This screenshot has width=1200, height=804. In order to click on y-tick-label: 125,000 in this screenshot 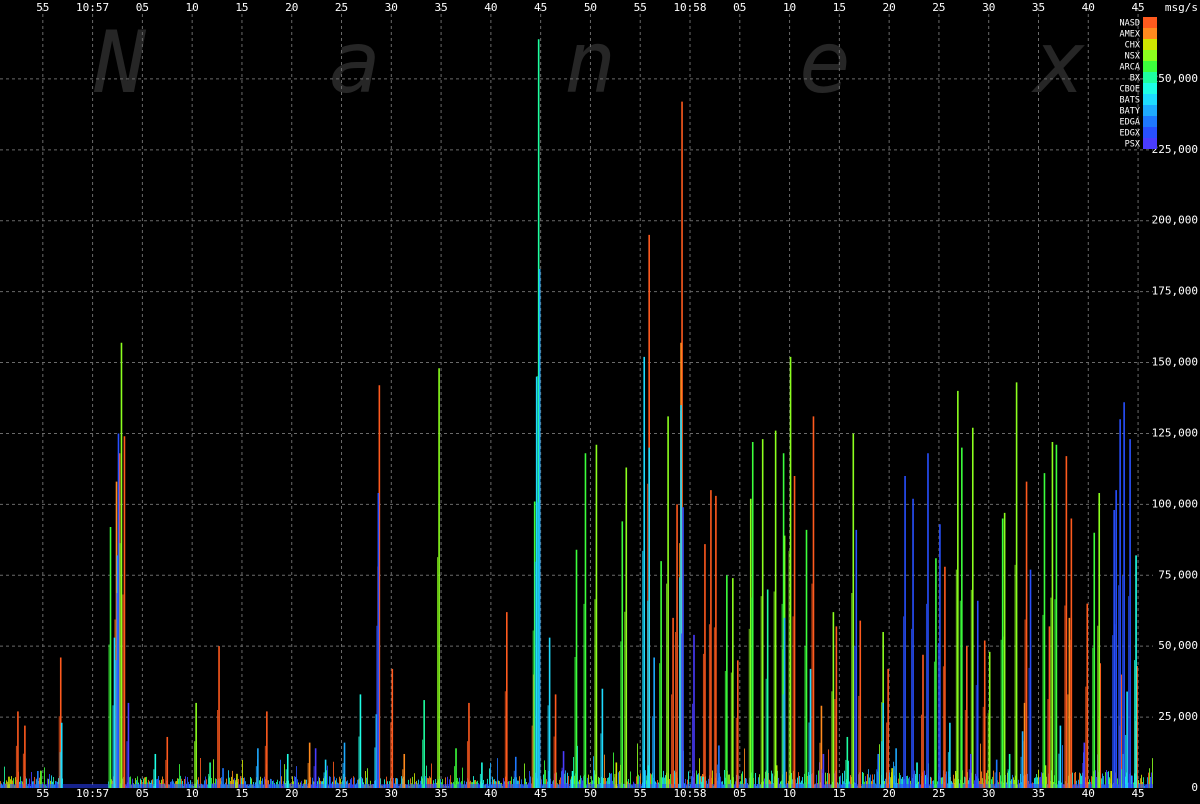, I will do `click(1175, 432)`.